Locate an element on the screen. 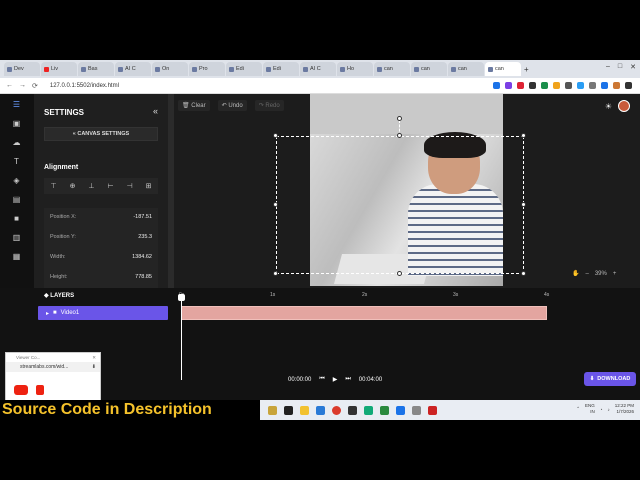 The width and height of the screenshot is (640, 480). settings-sliders-icon: ☰ is located at coordinates (16, 104).